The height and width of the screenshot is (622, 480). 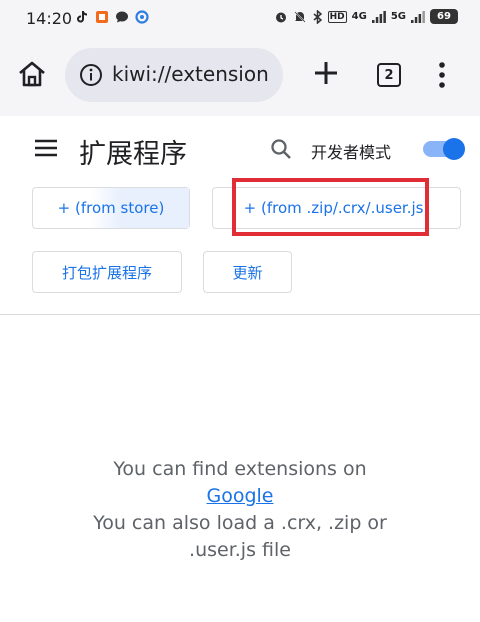 I want to click on google-link: Google, so click(x=239, y=496).